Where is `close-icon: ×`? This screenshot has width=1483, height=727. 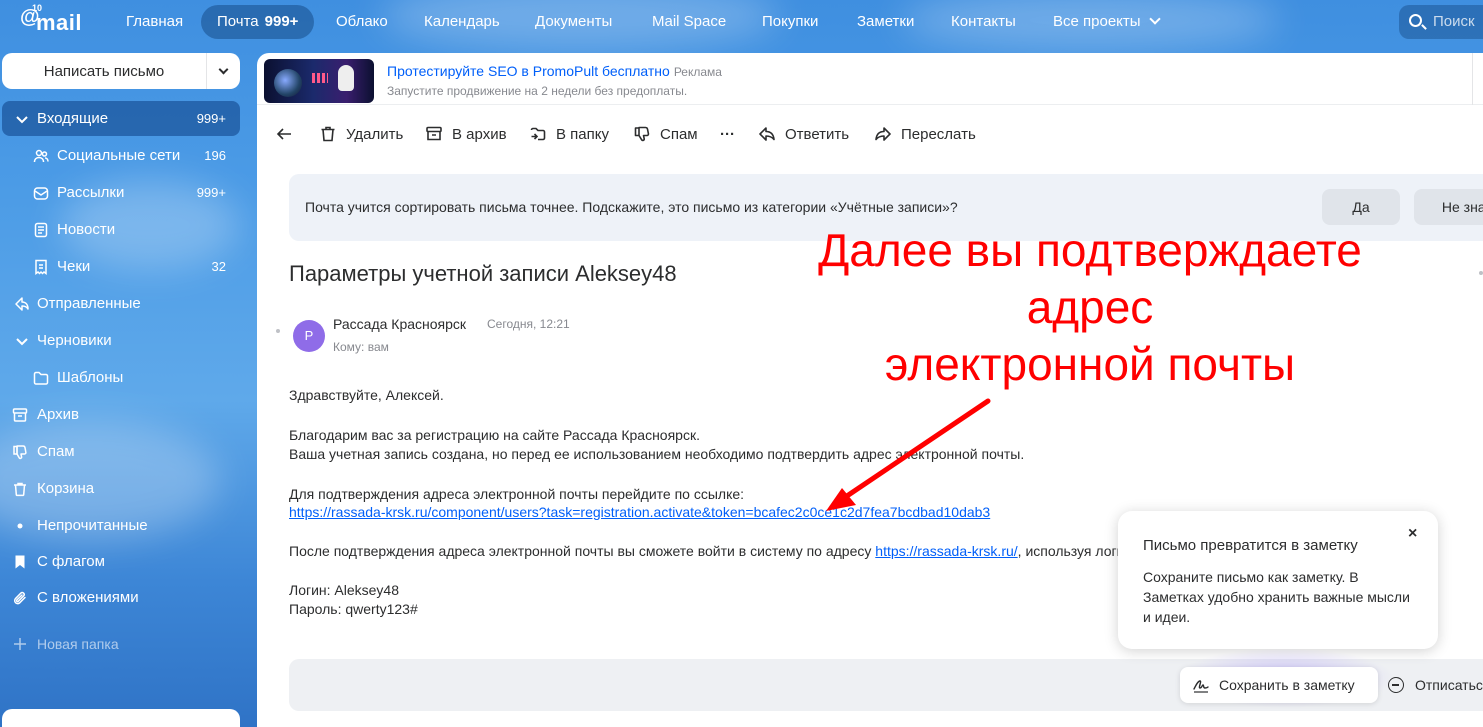
close-icon: × is located at coordinates (1412, 534).